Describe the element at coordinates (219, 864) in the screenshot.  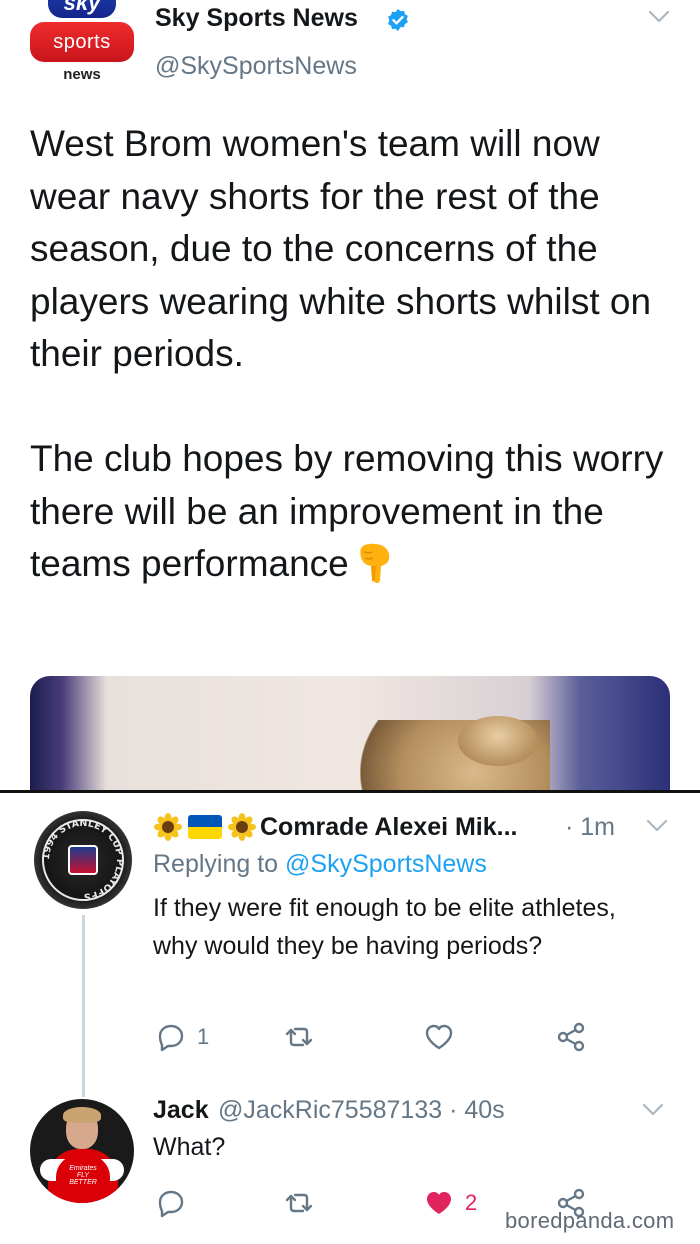
I see `replying-to-prefix: Replying to` at that location.